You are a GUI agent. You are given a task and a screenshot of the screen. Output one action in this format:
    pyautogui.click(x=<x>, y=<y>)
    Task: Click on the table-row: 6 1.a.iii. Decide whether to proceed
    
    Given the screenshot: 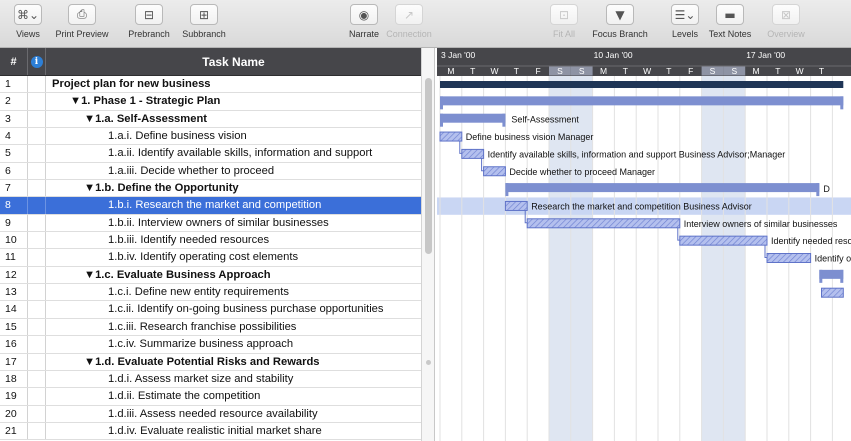 What is the action you would take?
    pyautogui.click(x=210, y=171)
    